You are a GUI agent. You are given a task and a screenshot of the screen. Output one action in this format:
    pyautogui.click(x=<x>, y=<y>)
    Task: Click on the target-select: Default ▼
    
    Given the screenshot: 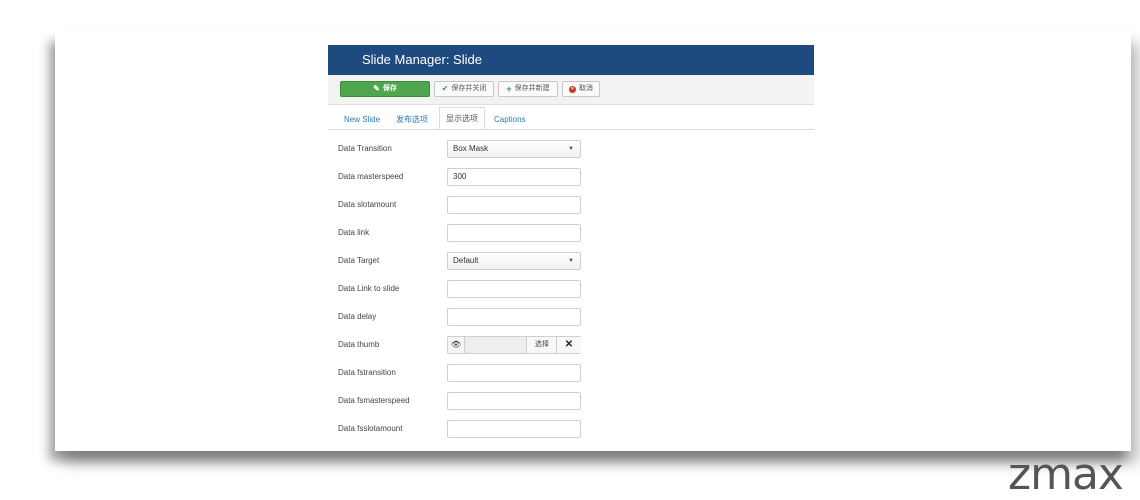 What is the action you would take?
    pyautogui.click(x=514, y=261)
    